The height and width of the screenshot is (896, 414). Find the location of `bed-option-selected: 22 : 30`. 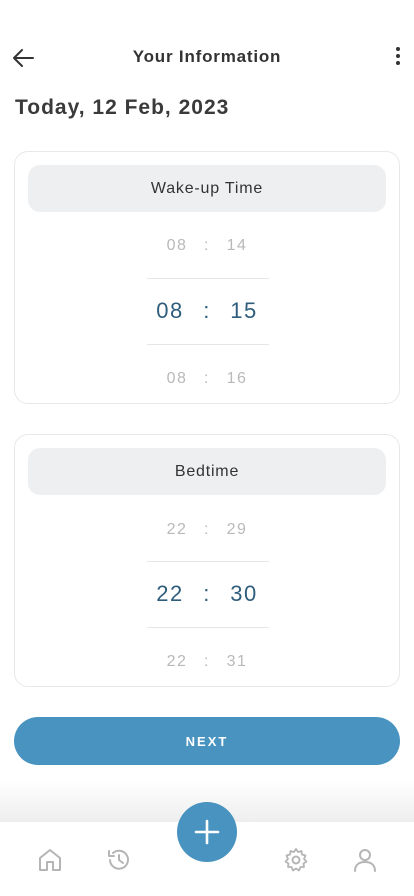

bed-option-selected: 22 : 30 is located at coordinates (207, 594).